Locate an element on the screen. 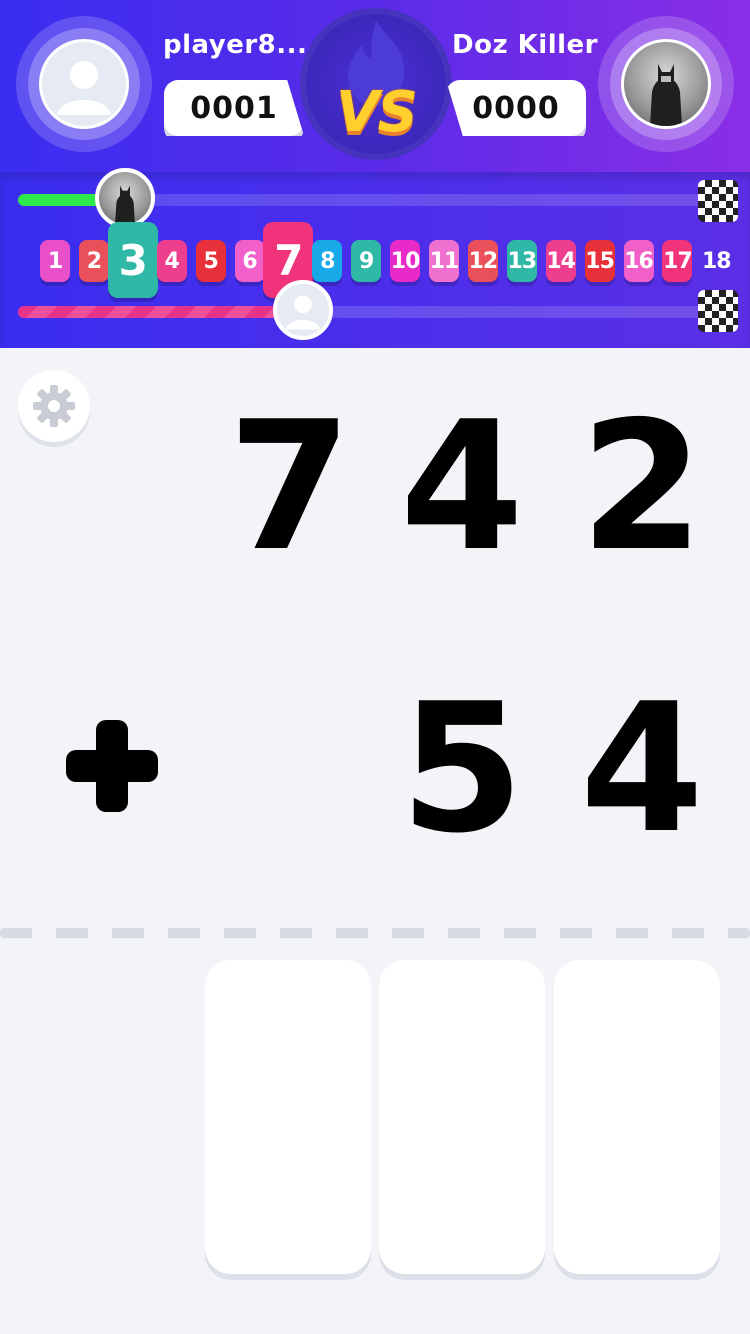 This screenshot has width=750, height=1334. level-9: 9 is located at coordinates (366, 261).